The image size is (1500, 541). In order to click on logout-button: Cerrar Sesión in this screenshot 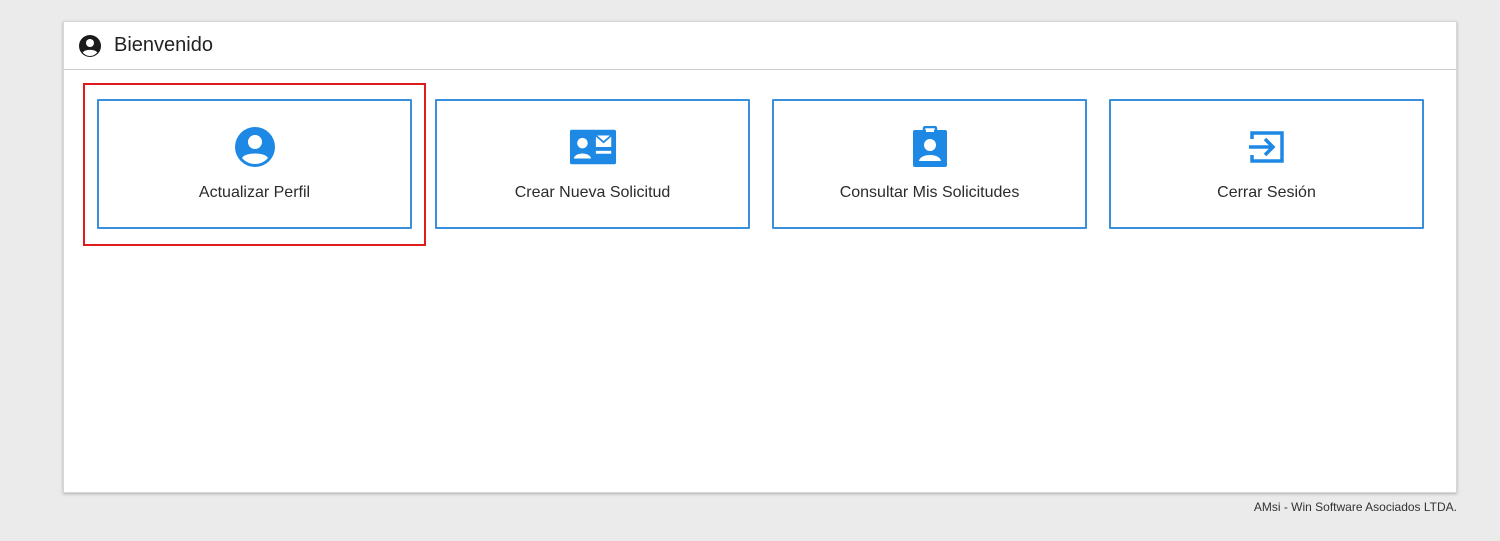, I will do `click(1266, 164)`.